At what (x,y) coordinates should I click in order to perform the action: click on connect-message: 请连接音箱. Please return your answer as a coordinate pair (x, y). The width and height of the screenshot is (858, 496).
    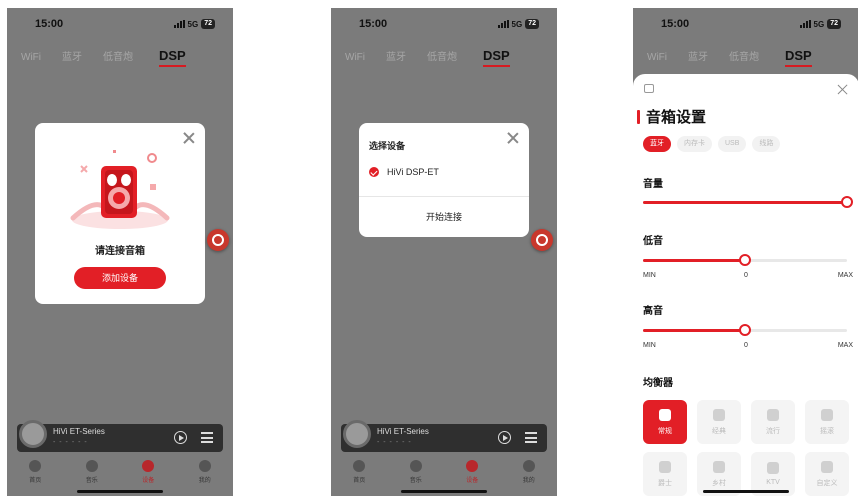
    Looking at the image, I should click on (120, 251).